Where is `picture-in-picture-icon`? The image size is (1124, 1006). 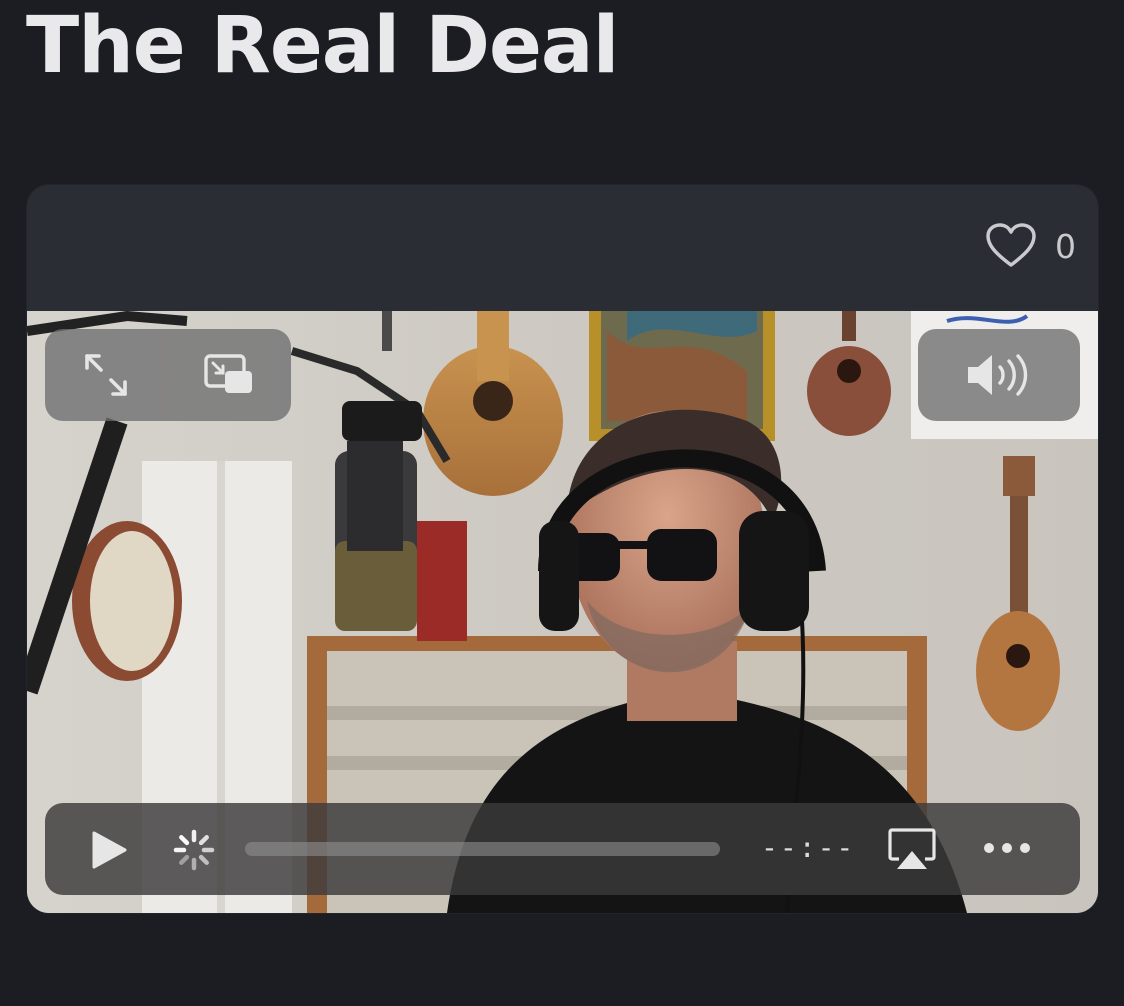 picture-in-picture-icon is located at coordinates (229, 375).